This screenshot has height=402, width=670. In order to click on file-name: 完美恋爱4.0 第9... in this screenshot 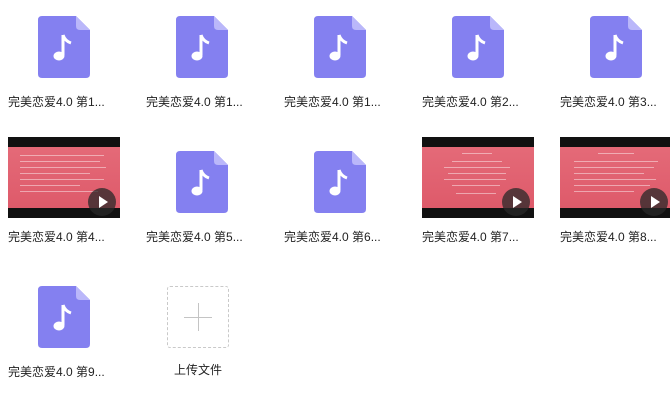, I will do `click(56, 372)`.